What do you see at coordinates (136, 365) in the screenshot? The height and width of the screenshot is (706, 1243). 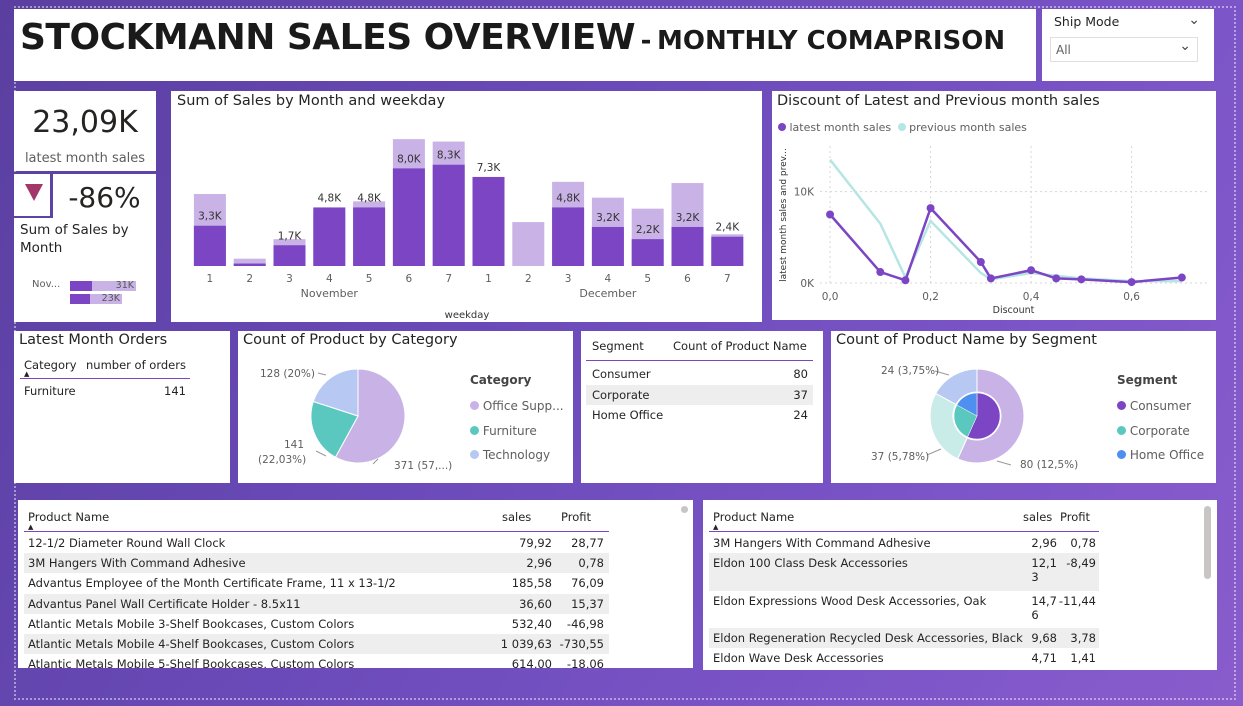 I see `orders-col-count: number of orders` at bounding box center [136, 365].